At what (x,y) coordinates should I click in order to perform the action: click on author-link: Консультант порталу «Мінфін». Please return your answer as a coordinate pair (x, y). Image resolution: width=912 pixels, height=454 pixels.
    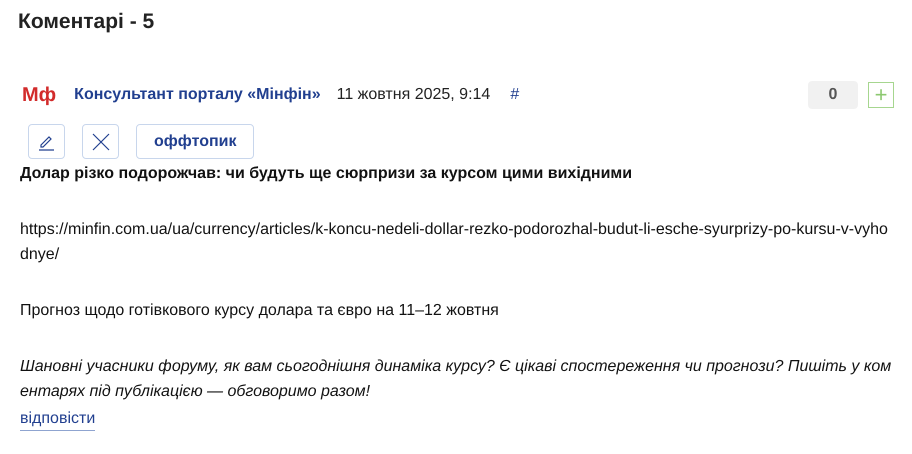
    Looking at the image, I should click on (197, 95).